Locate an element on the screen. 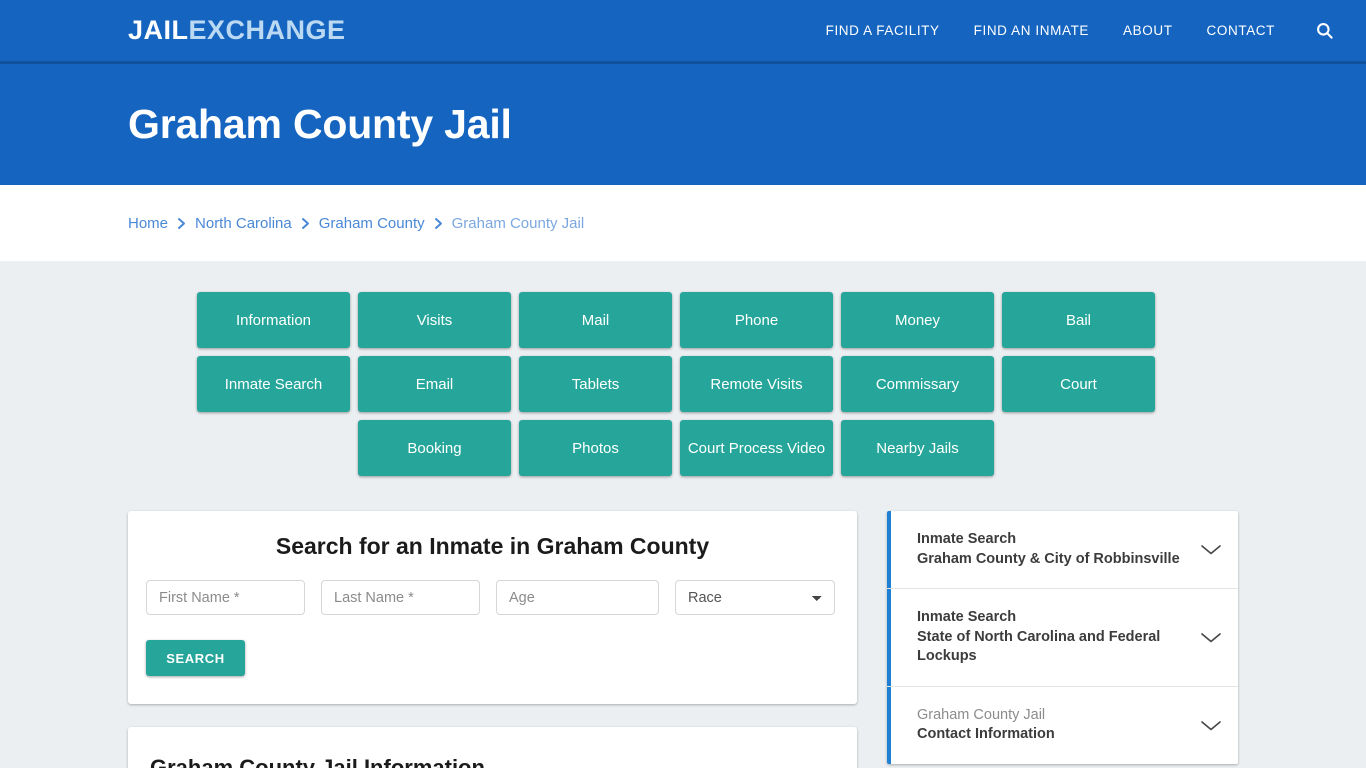 This screenshot has width=1366, height=768. quick-link-tablets: Tablets is located at coordinates (595, 384).